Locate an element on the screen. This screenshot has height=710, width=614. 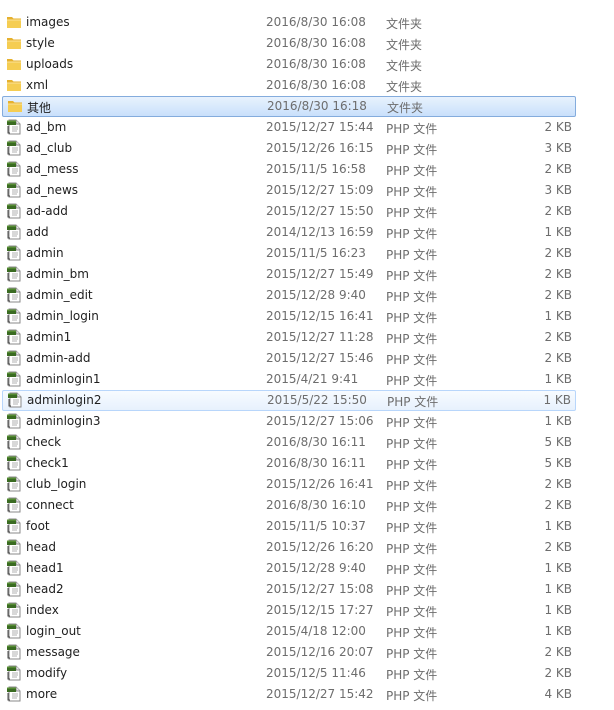
file-name: style is located at coordinates (40, 43).